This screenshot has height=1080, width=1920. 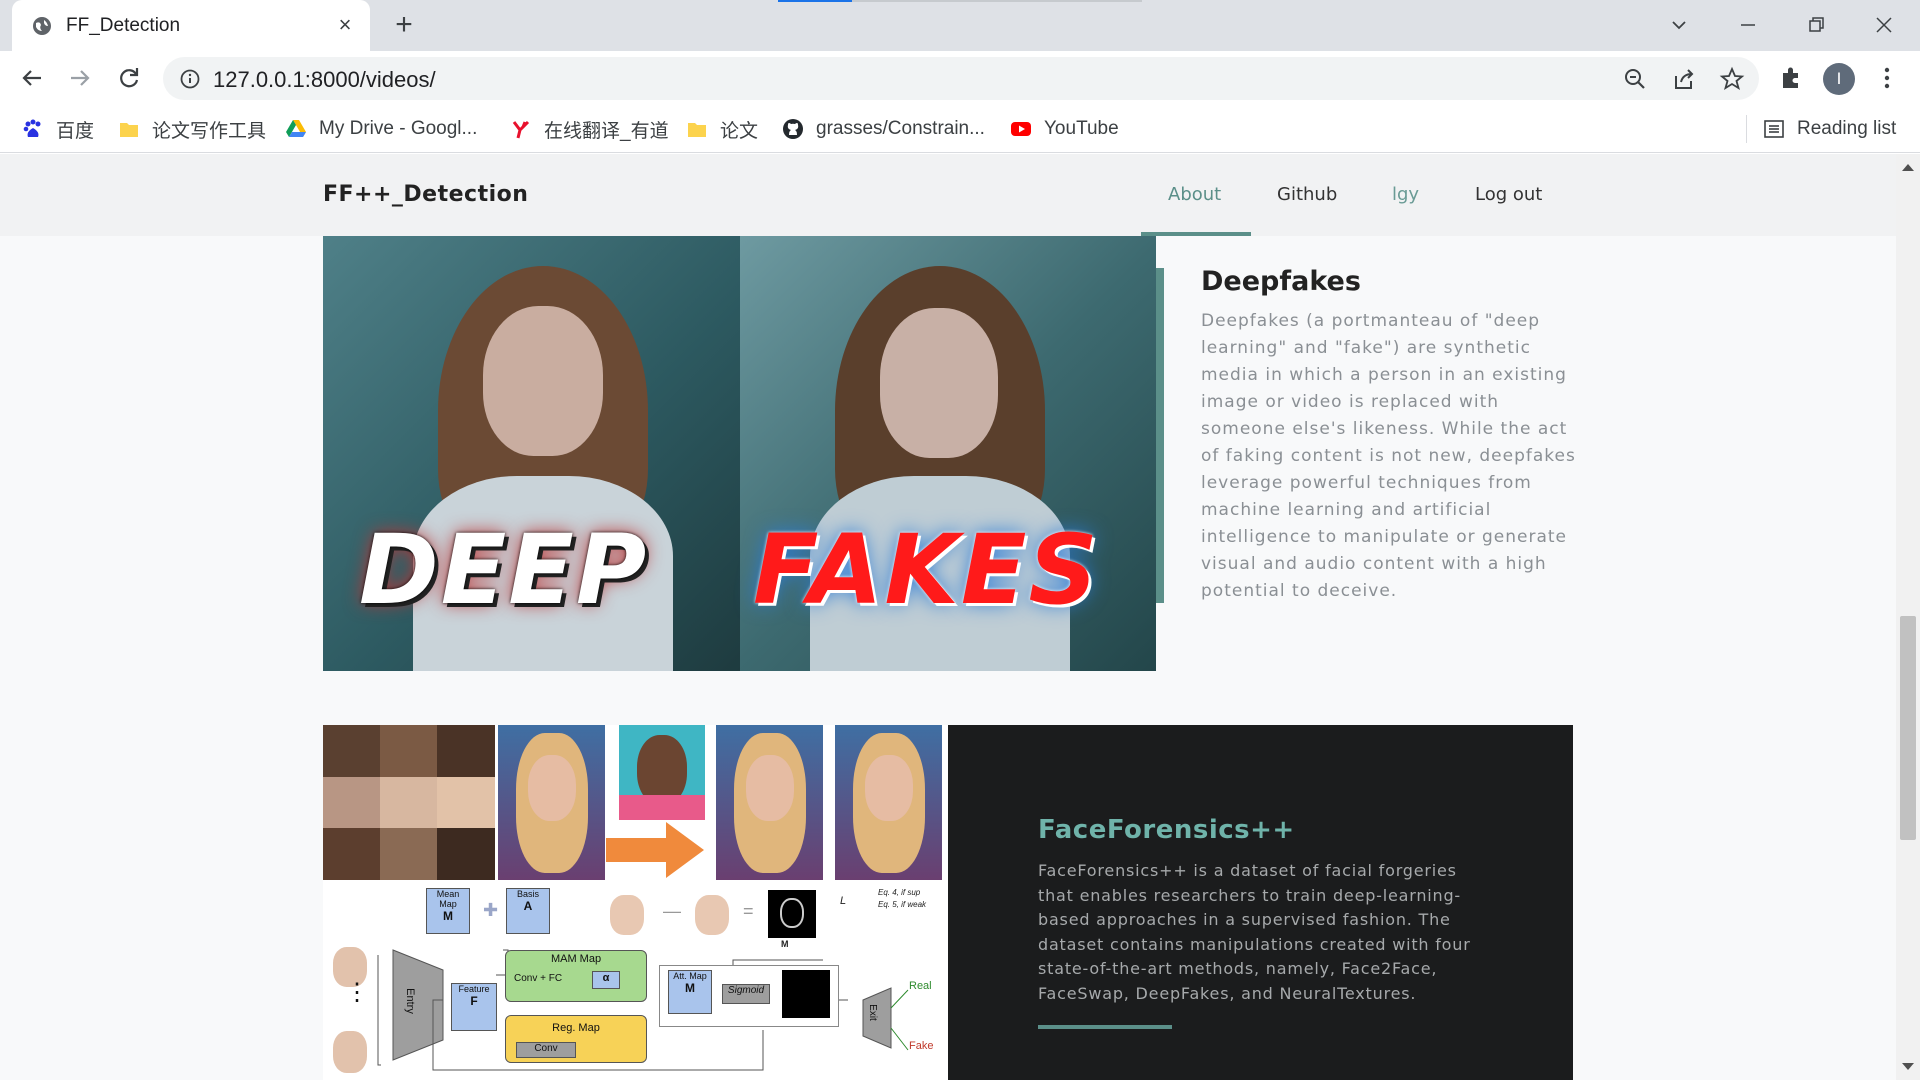 I want to click on bookmark-label: 百度, so click(x=75, y=131).